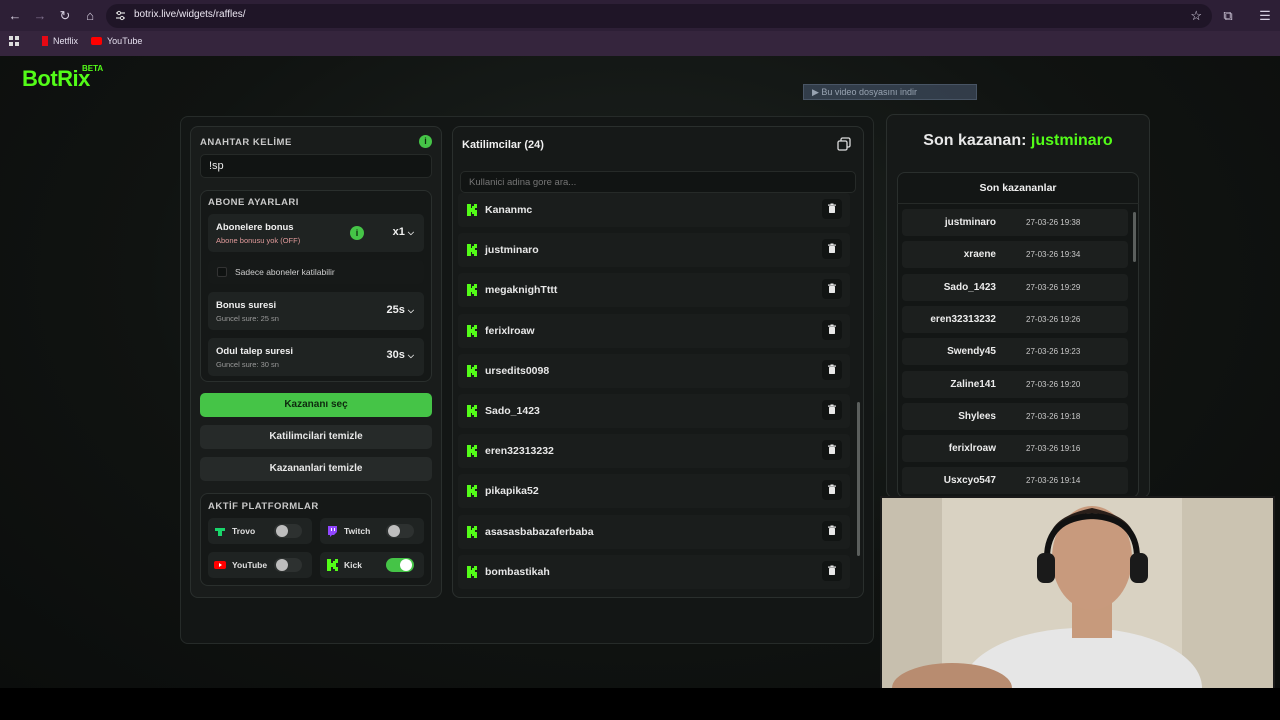 The width and height of the screenshot is (1280, 720). I want to click on winner-date: 27-03-26 19:14, so click(1053, 481).